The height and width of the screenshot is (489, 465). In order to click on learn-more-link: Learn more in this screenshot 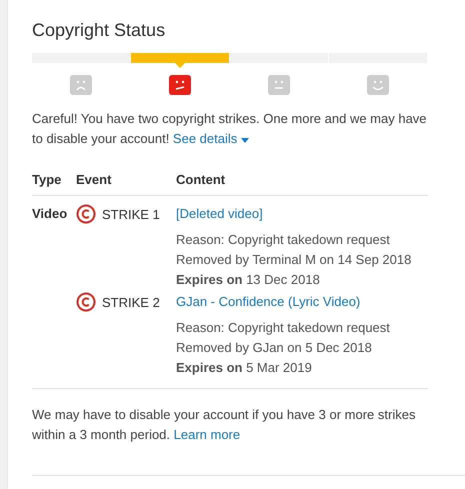, I will do `click(207, 434)`.